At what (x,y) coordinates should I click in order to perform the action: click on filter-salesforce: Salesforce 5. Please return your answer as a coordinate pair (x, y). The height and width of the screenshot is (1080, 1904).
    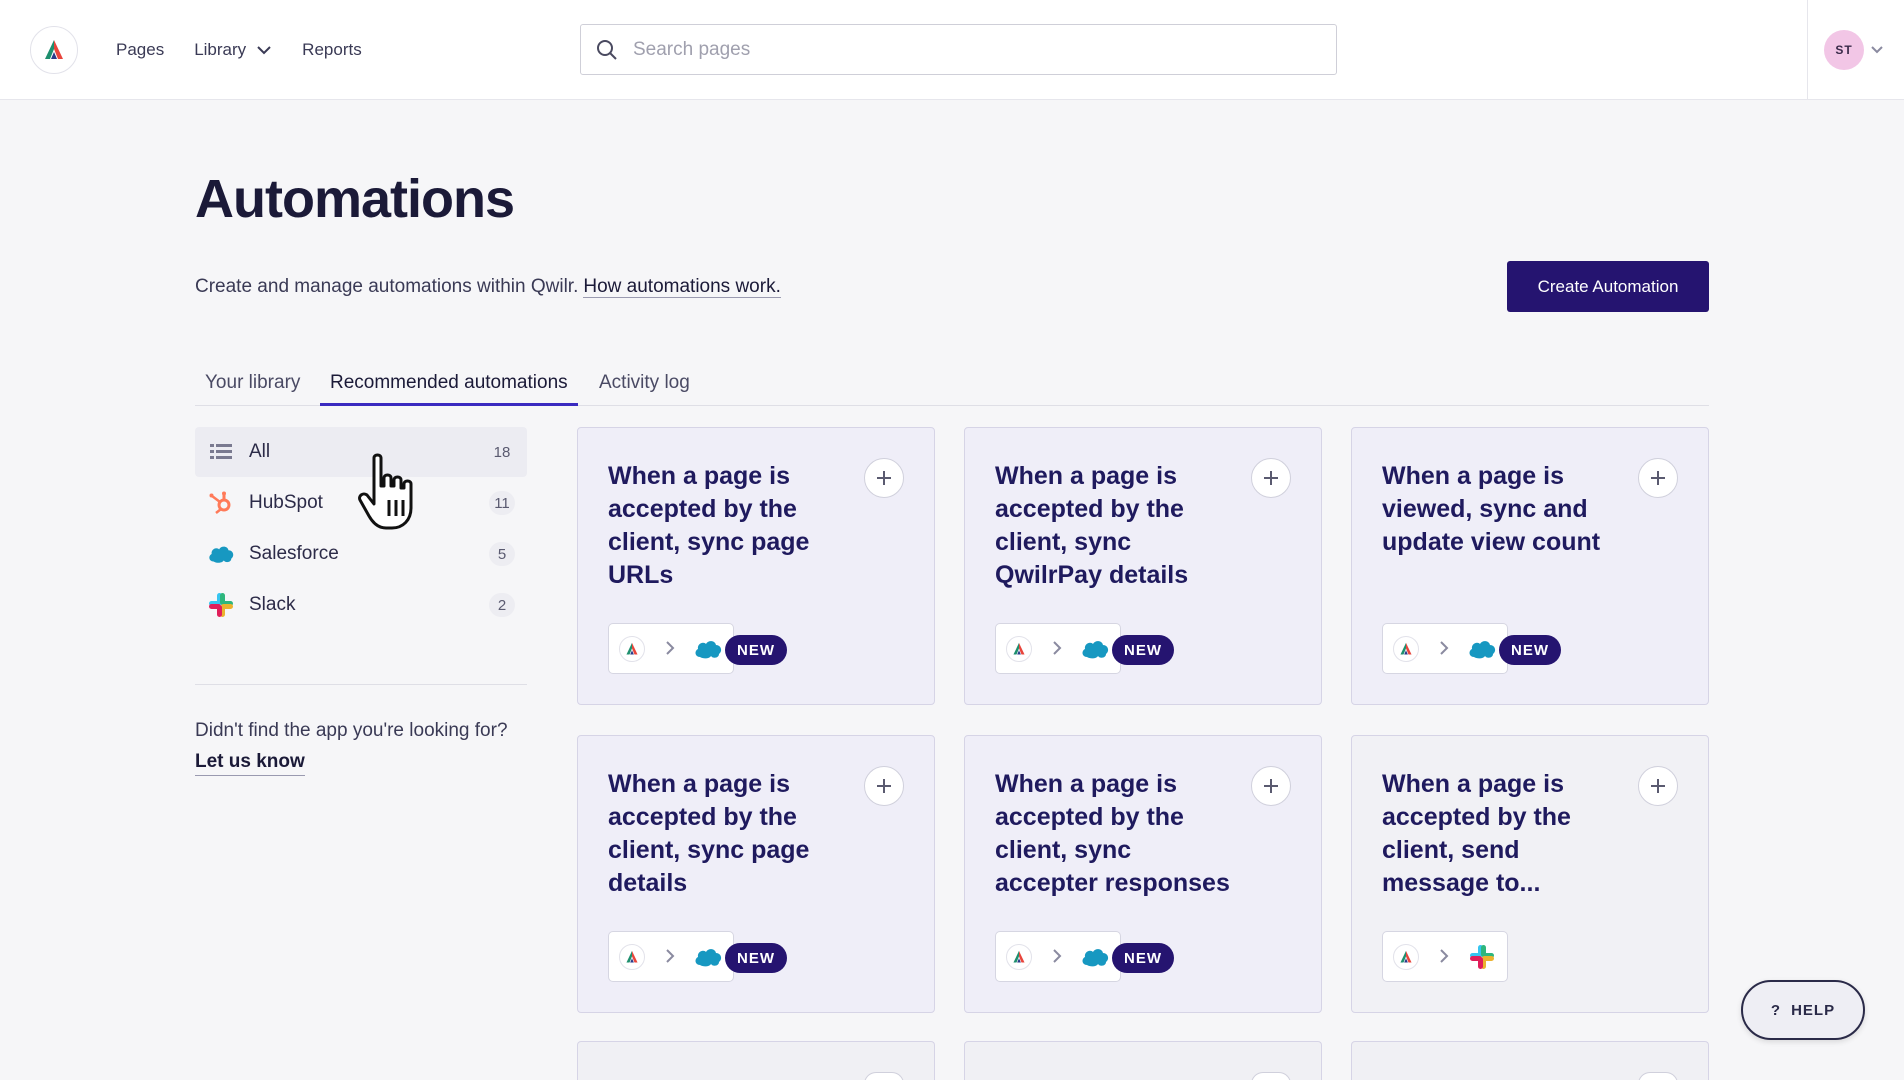
    Looking at the image, I should click on (361, 554).